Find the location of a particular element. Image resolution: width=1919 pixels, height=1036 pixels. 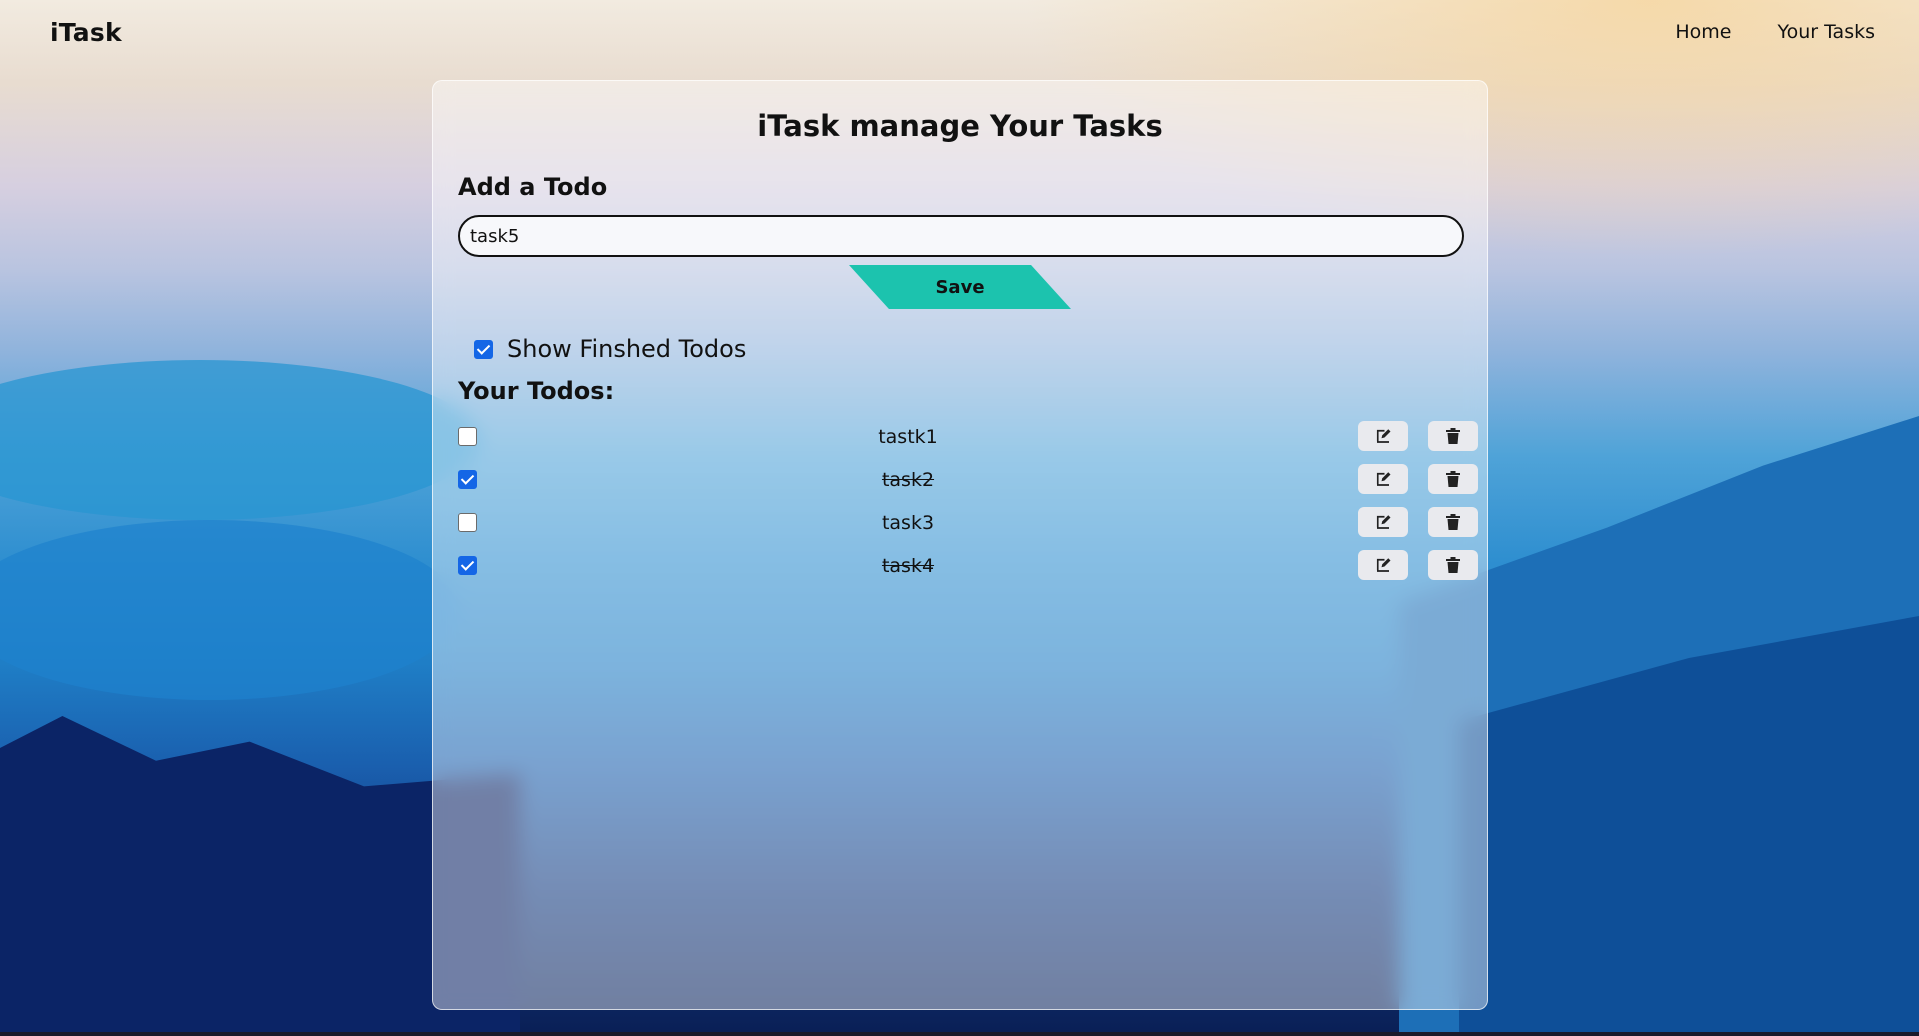

navbar: iTask Home Your Tasks is located at coordinates (959, 32).